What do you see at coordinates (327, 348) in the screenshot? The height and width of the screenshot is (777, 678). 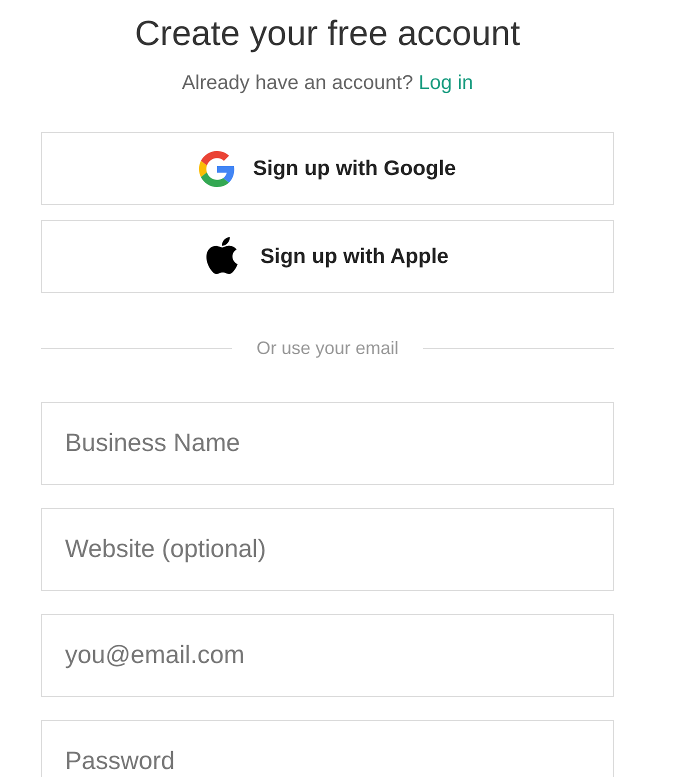 I see `divider-label: Or use your email` at bounding box center [327, 348].